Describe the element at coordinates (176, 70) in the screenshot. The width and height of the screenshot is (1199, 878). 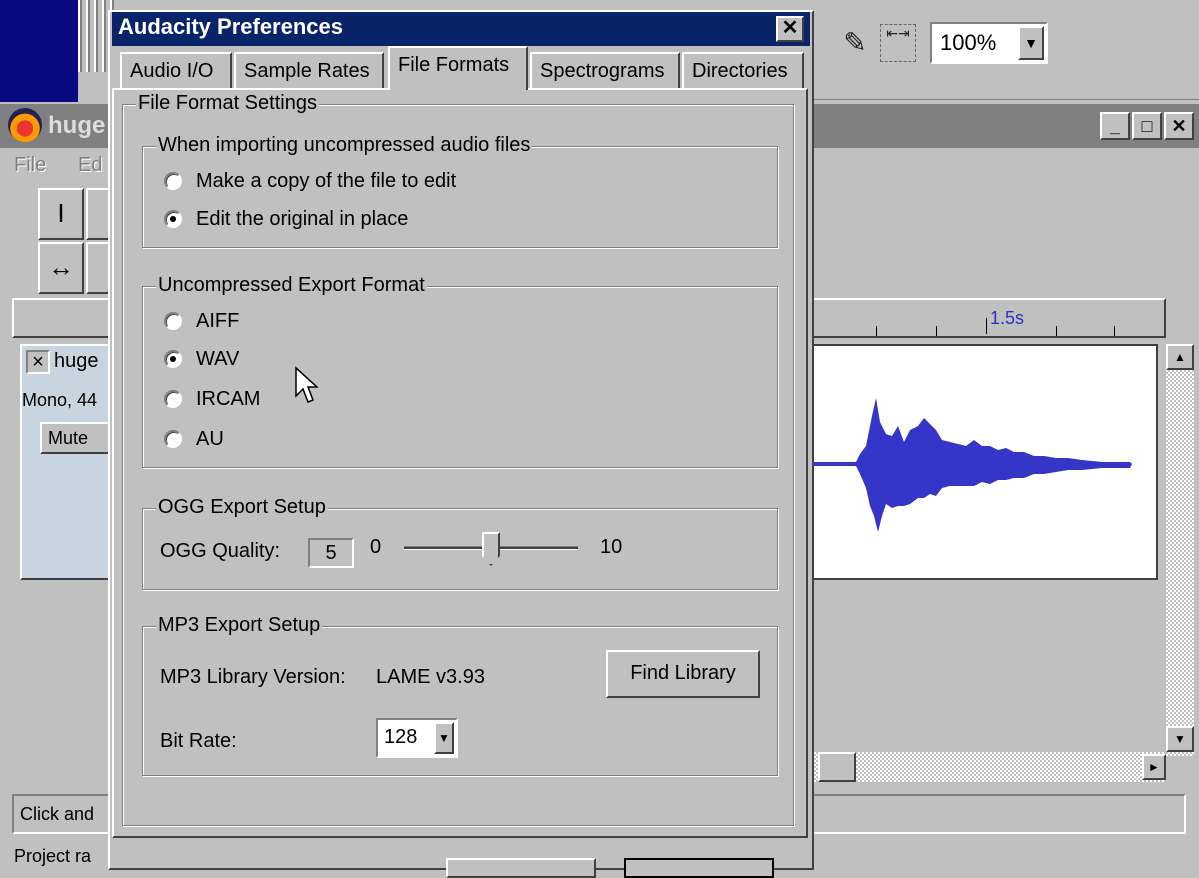
I see `tab-audio-io: Audio I/O` at that location.